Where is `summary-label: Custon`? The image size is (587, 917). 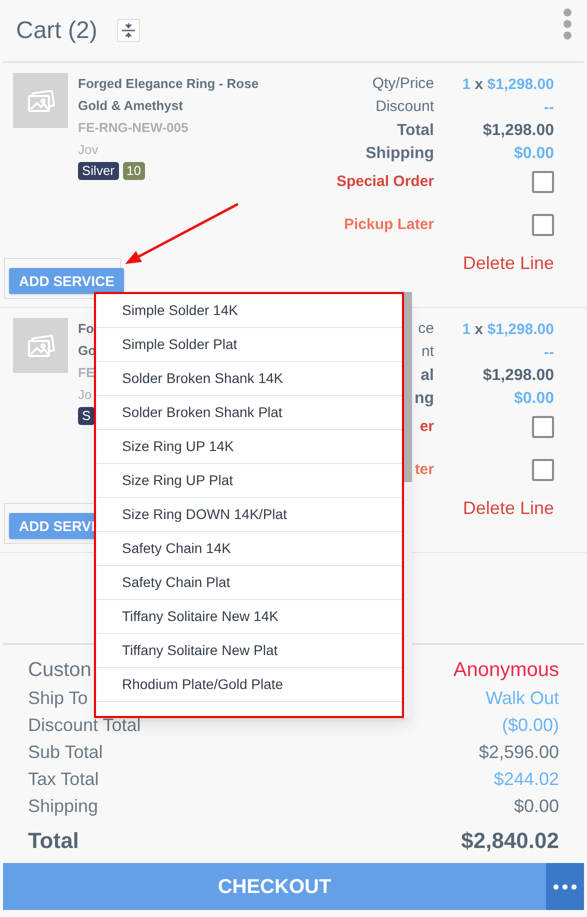
summary-label: Custon is located at coordinates (60, 670).